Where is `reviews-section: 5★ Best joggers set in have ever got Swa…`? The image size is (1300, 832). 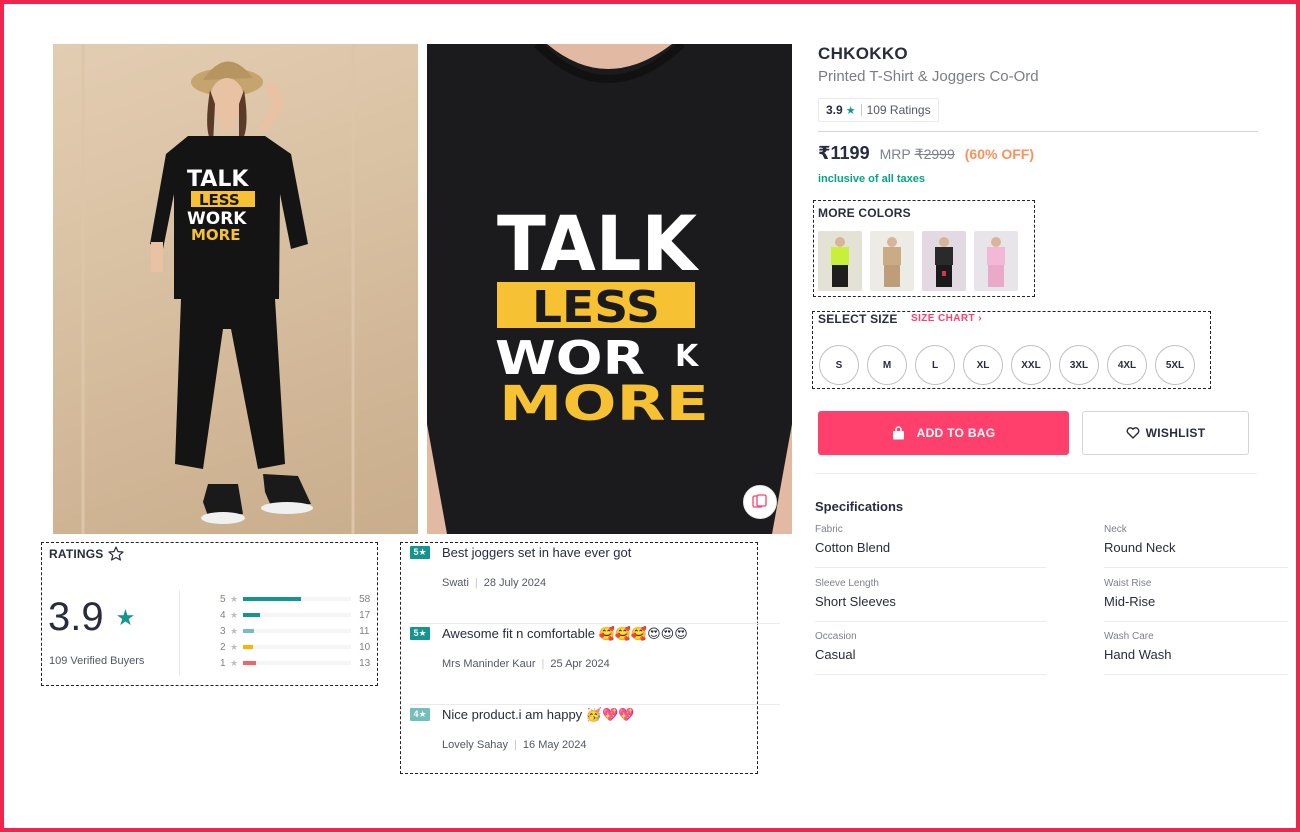
reviews-section: 5★ Best joggers set in have ever got Swa… is located at coordinates (590, 658).